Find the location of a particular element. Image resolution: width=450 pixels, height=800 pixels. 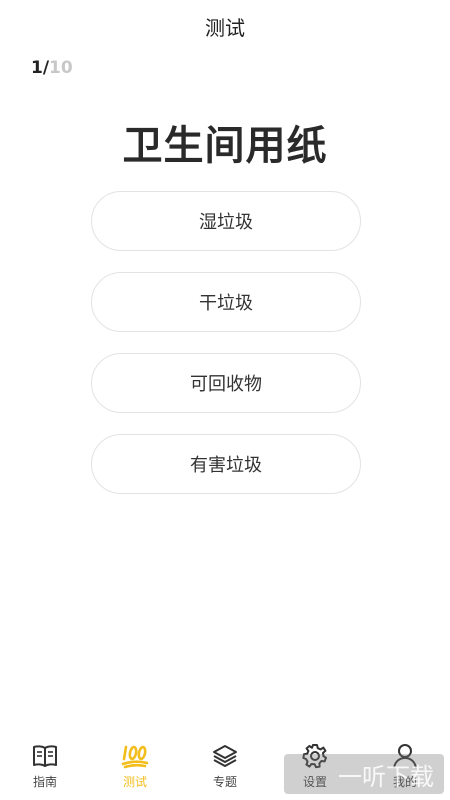

tab-topics: 专题 is located at coordinates (225, 770).